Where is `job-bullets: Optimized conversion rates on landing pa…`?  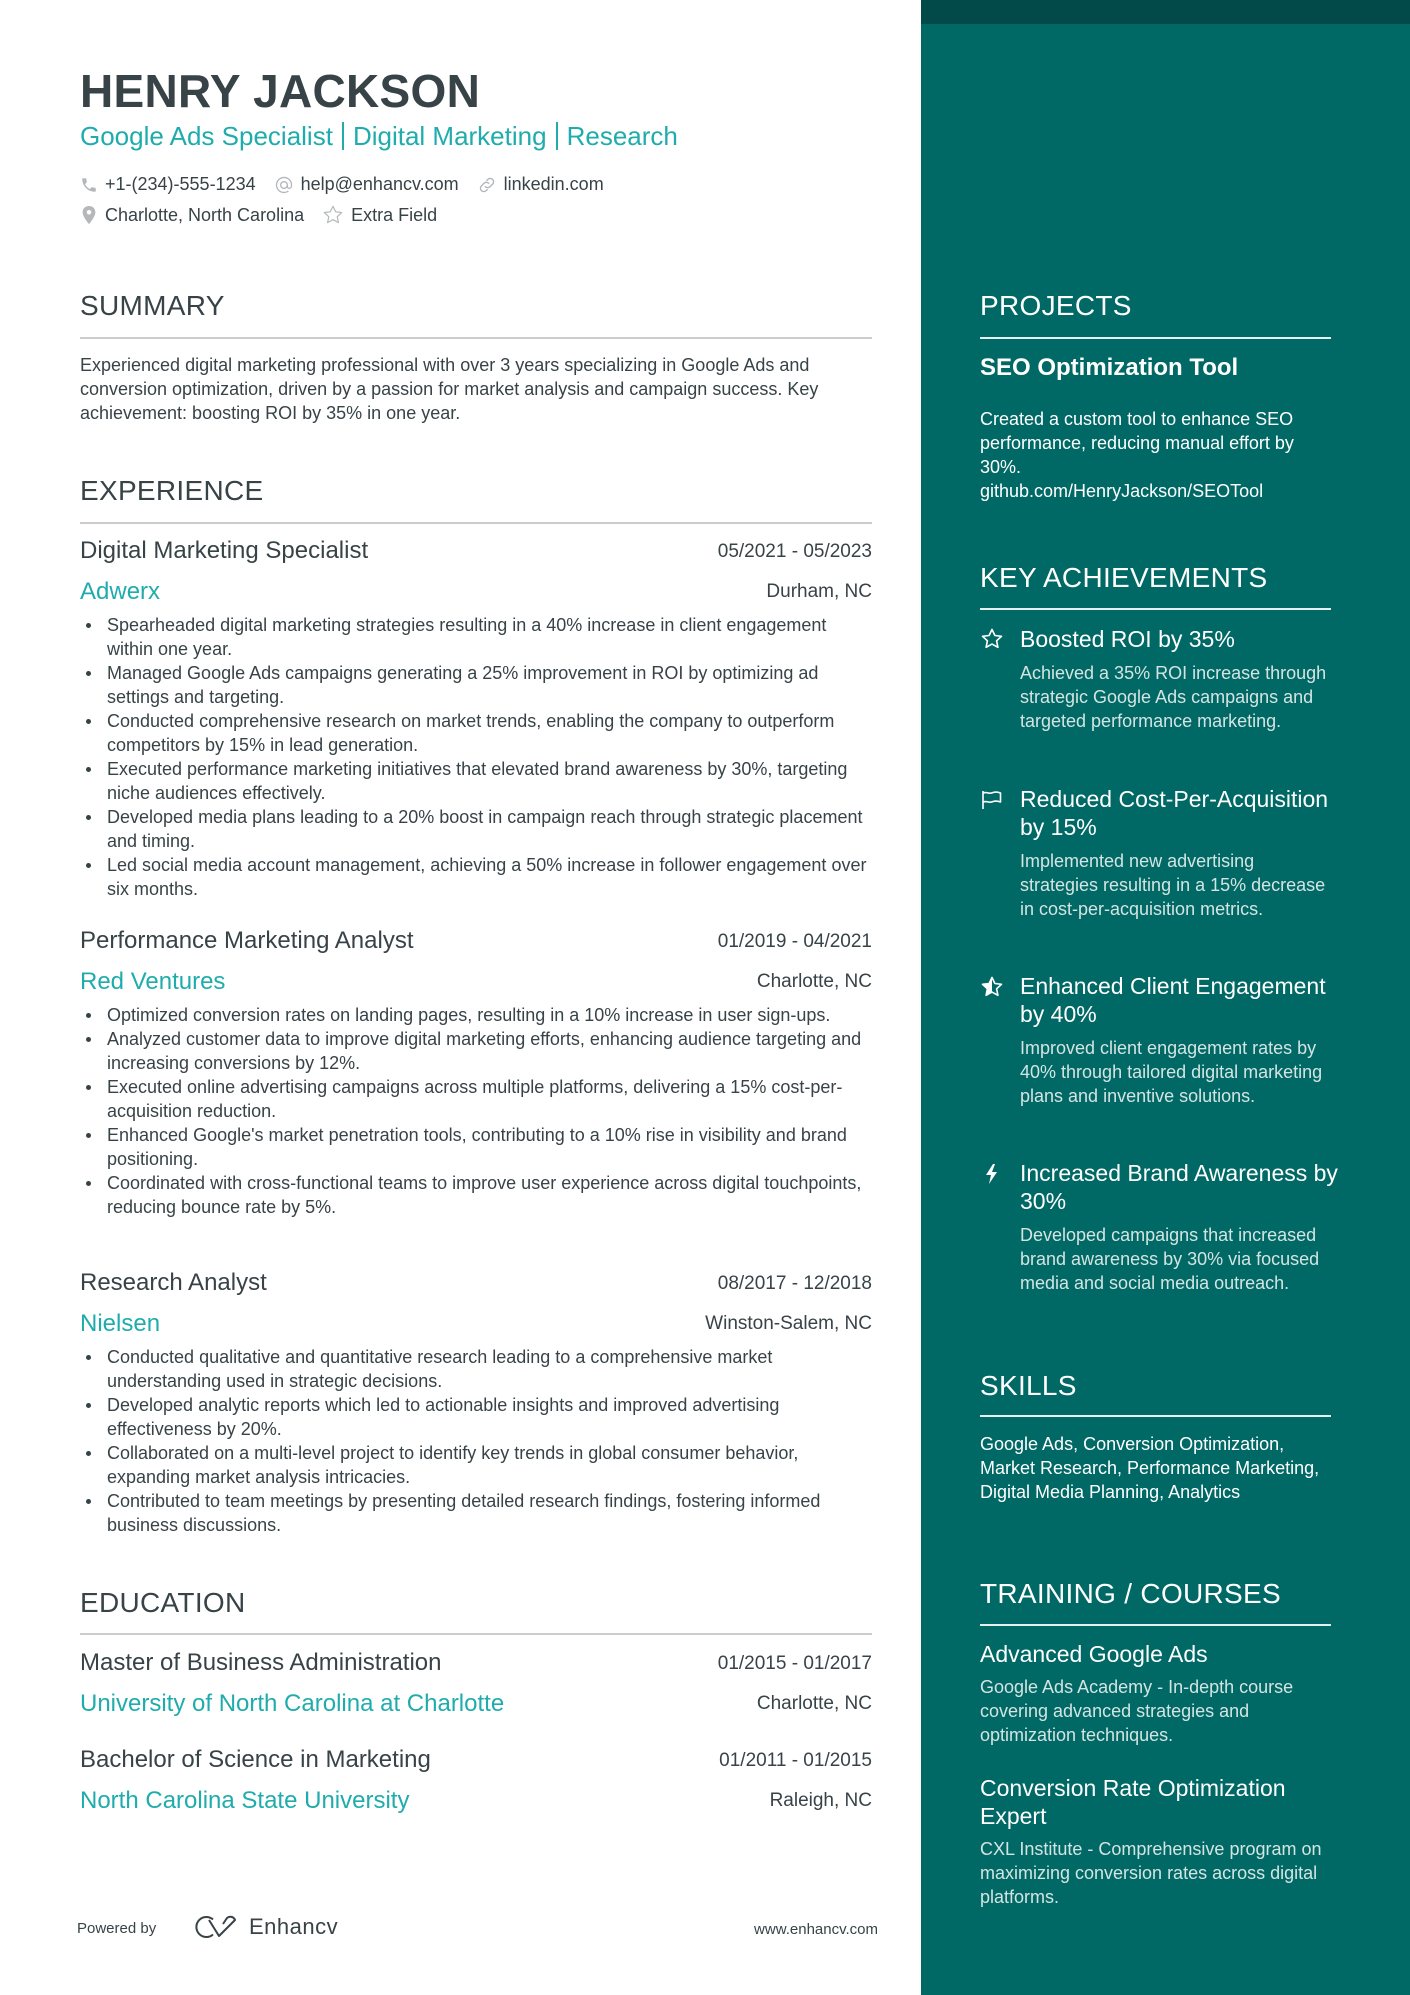
job-bullets: Optimized conversion rates on landing pa… is located at coordinates (476, 1111).